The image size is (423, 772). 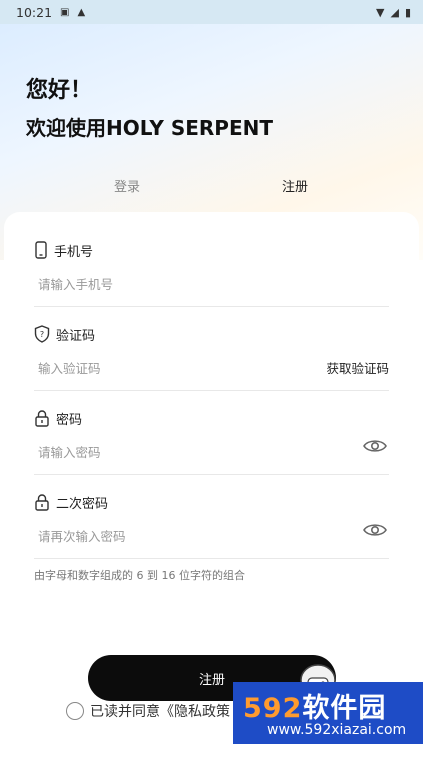 What do you see at coordinates (211, 418) in the screenshot?
I see `password-label: 密码` at bounding box center [211, 418].